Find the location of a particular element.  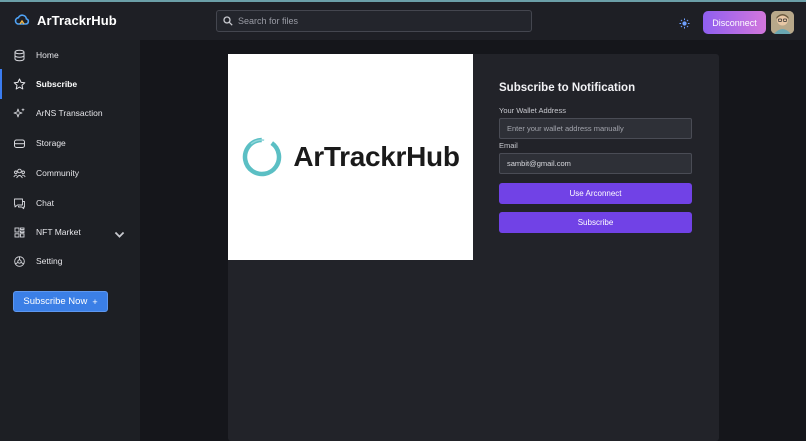

plus-icon: + is located at coordinates (95, 301).